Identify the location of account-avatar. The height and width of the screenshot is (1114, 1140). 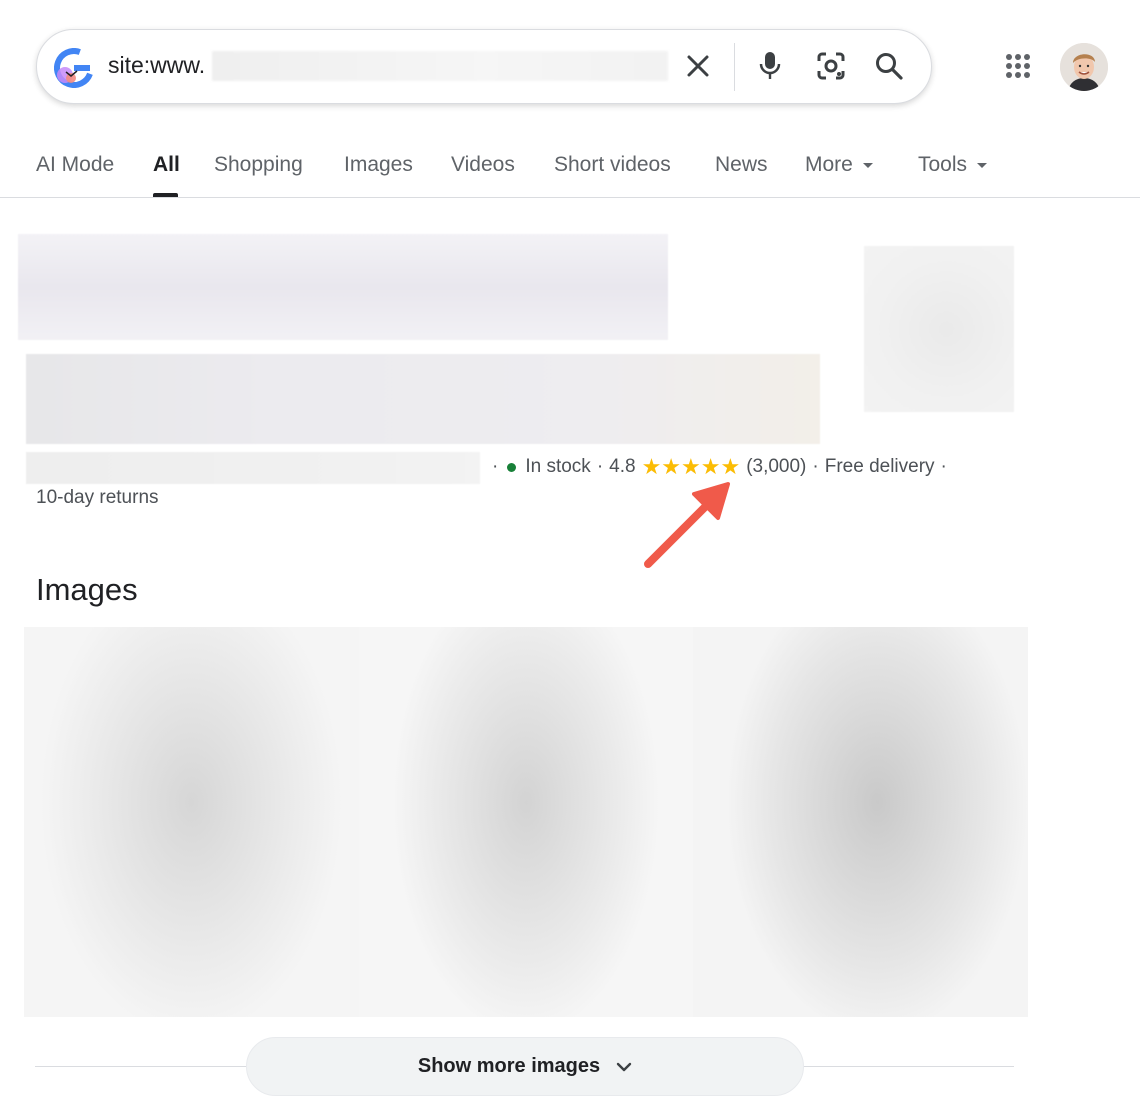
(1084, 67).